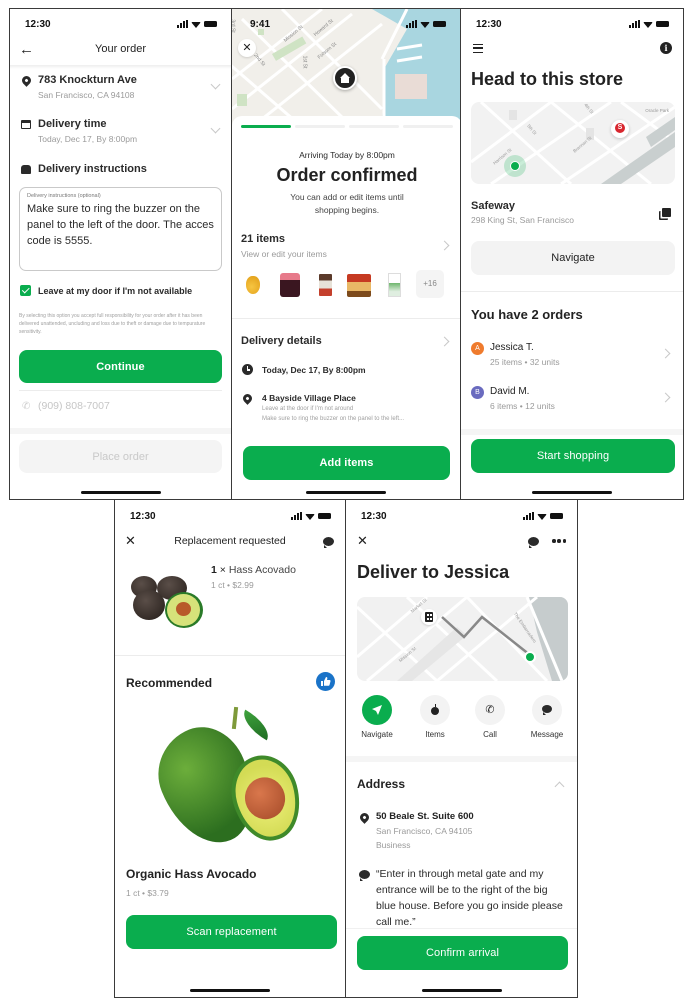 This screenshot has height=1000, width=693. I want to click on note-bubble-icon, so click(364, 875).